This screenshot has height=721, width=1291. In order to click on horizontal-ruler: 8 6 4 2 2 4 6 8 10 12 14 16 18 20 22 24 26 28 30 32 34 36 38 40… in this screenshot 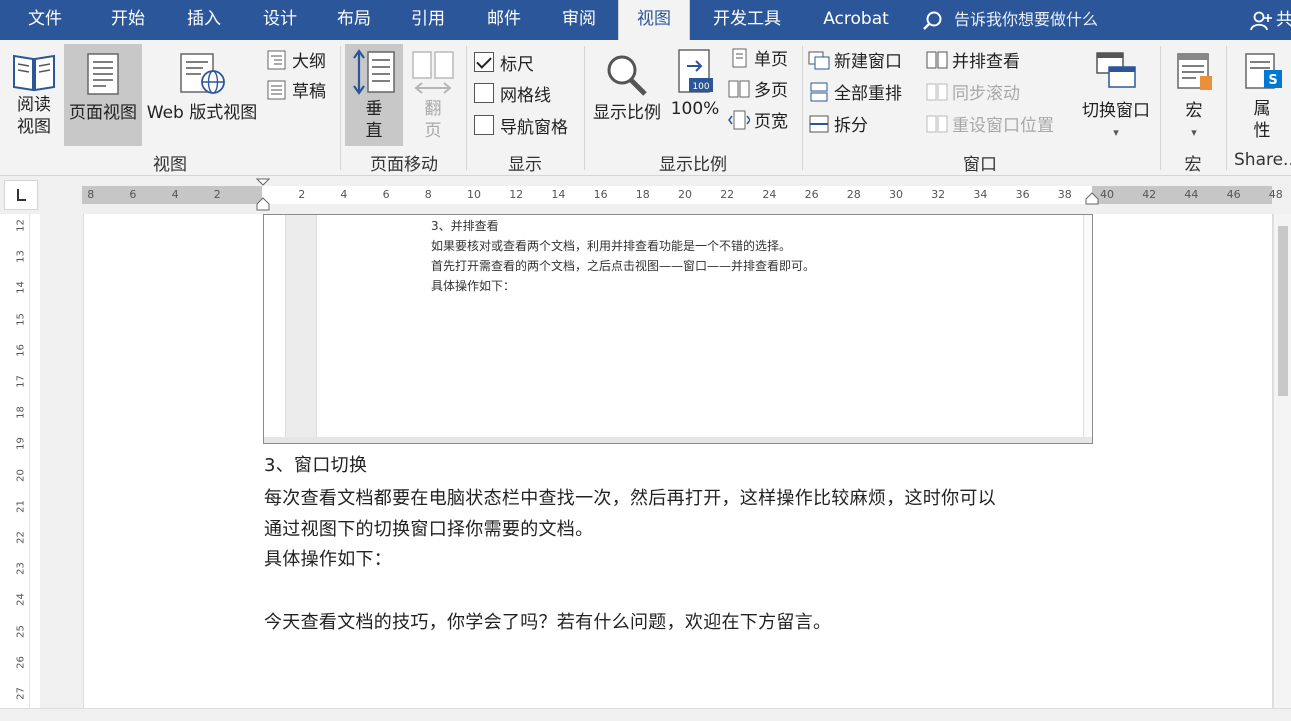, I will do `click(682, 194)`.